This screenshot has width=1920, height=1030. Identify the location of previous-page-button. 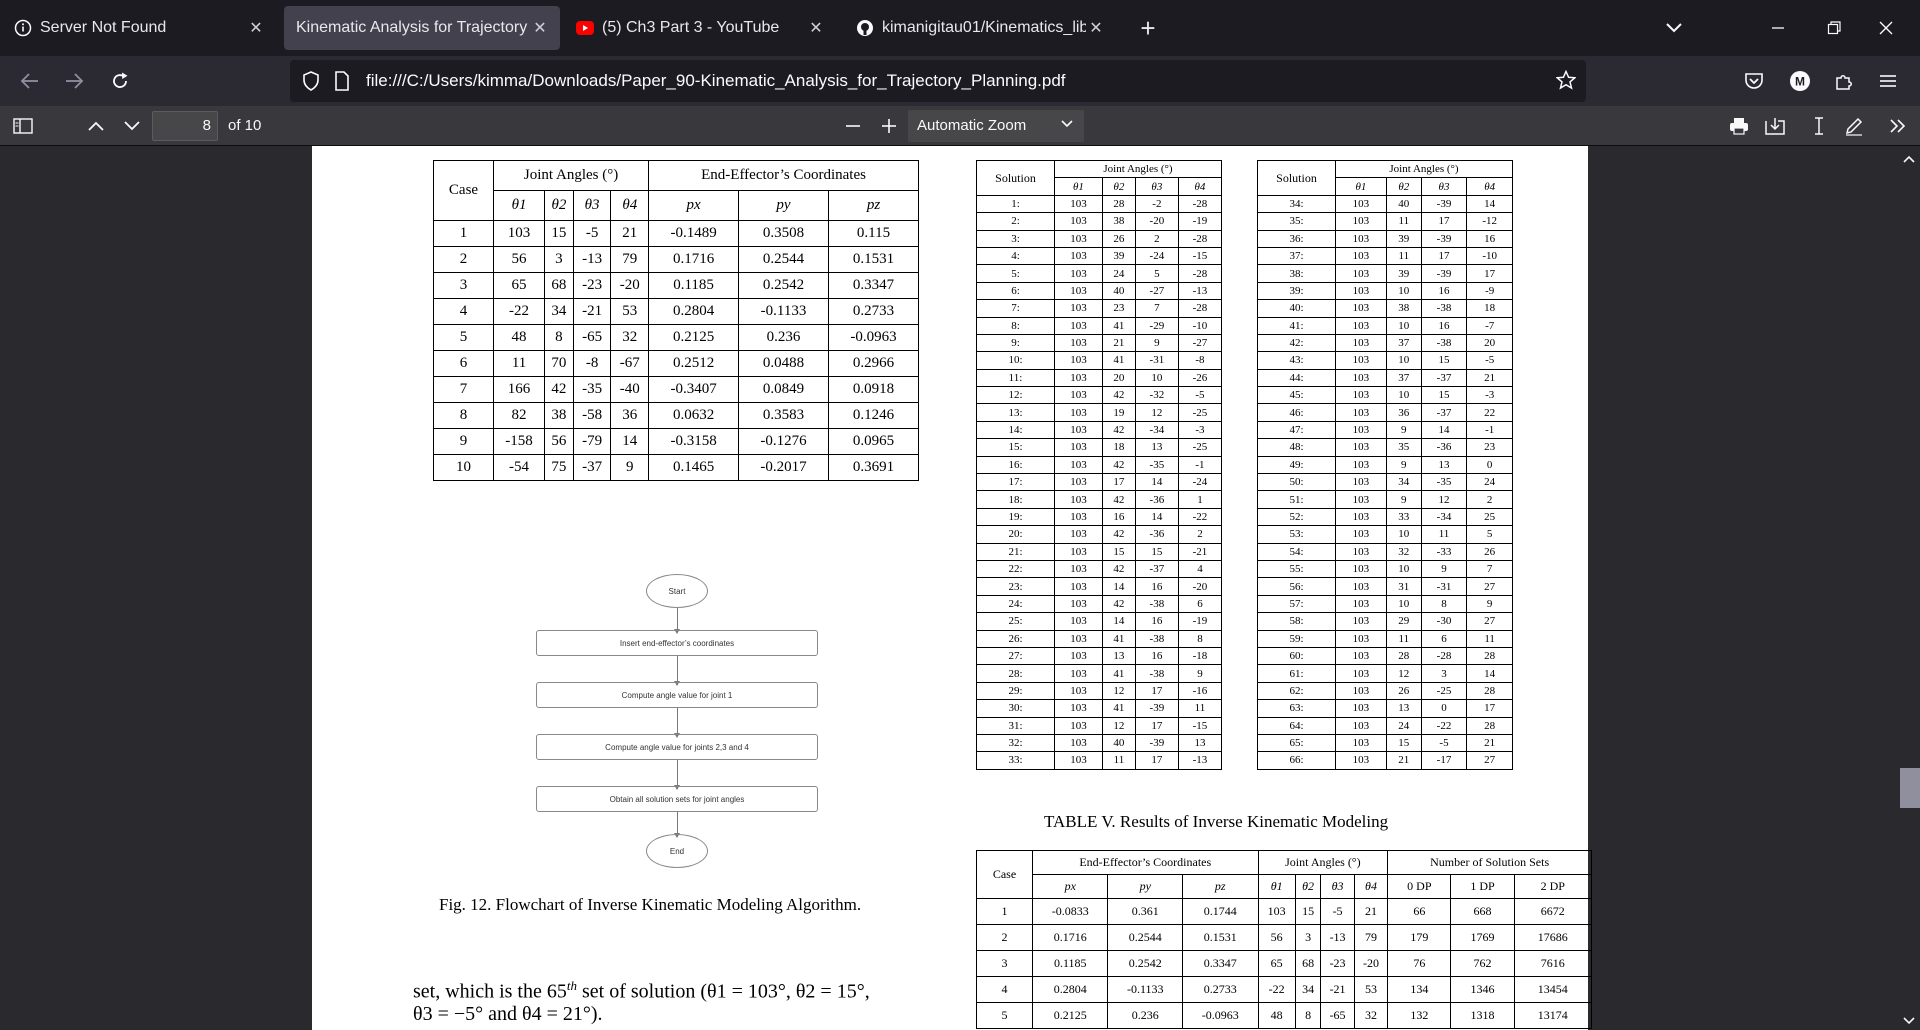
(96, 126).